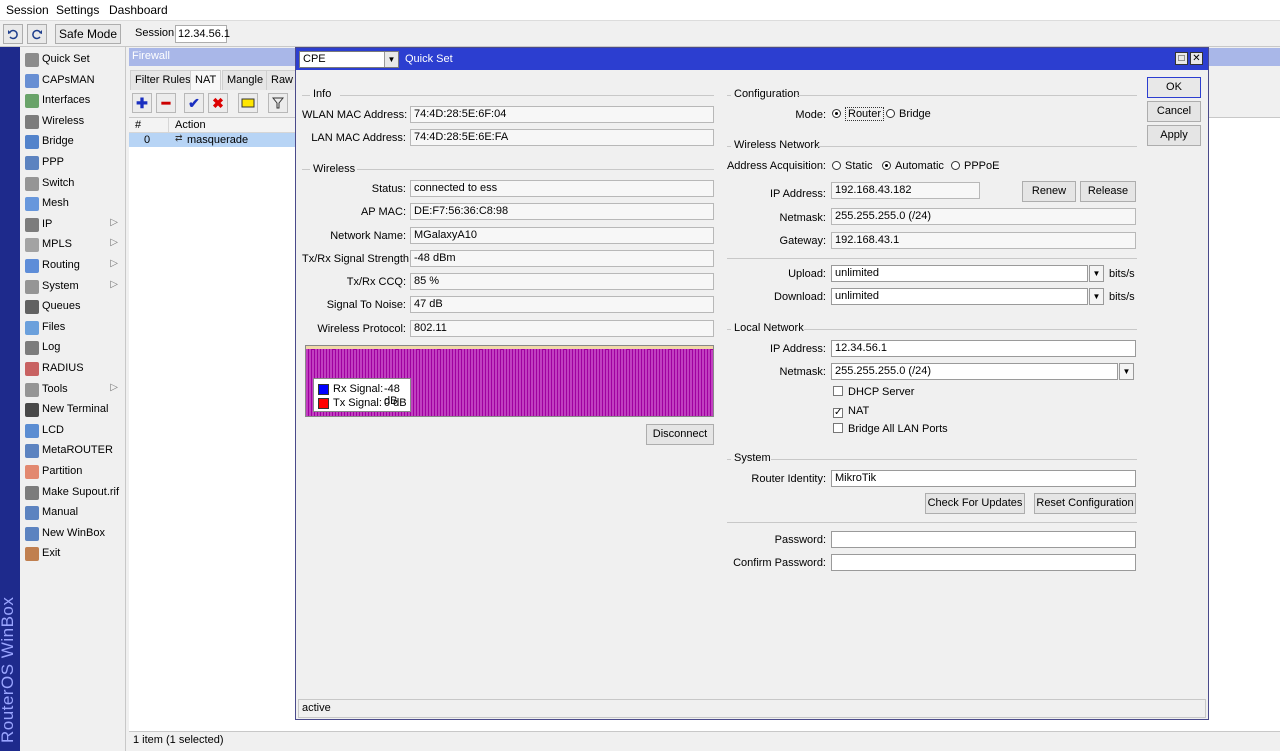 The width and height of the screenshot is (1280, 751). I want to click on ok-button: OK, so click(1174, 87).